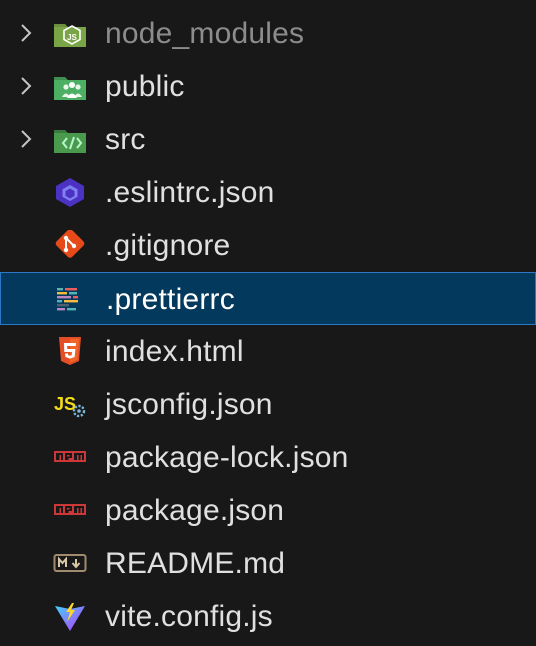  I want to click on tree-item-gitignore: .gitignore, so click(268, 245).